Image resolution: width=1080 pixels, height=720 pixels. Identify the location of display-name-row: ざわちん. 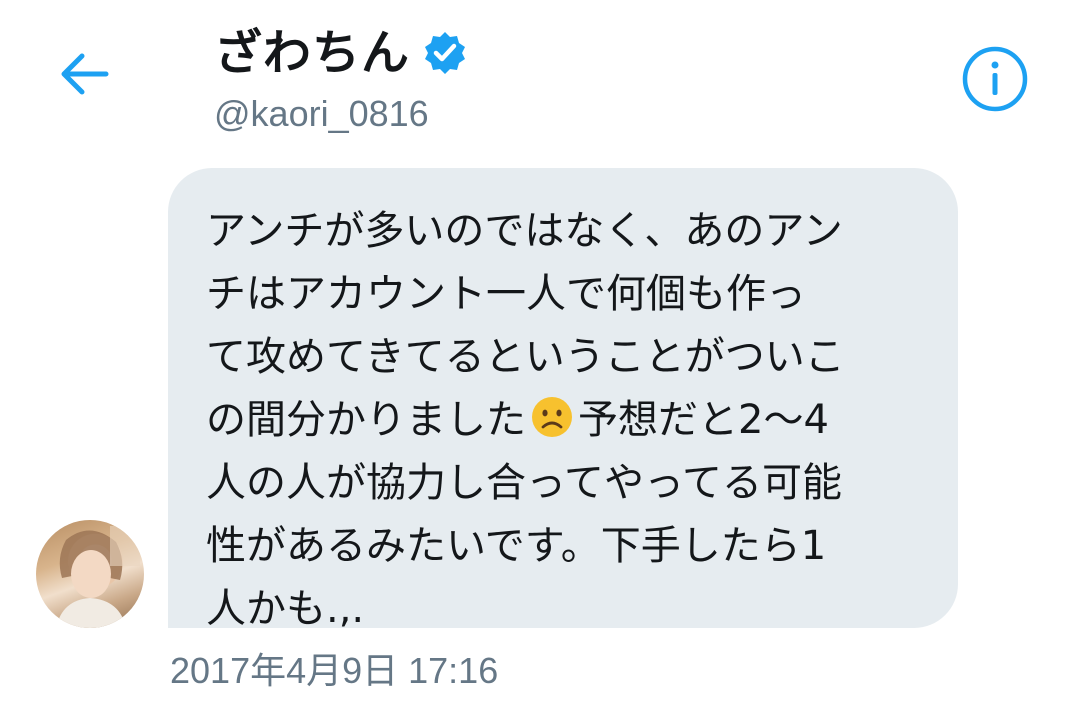
(341, 53).